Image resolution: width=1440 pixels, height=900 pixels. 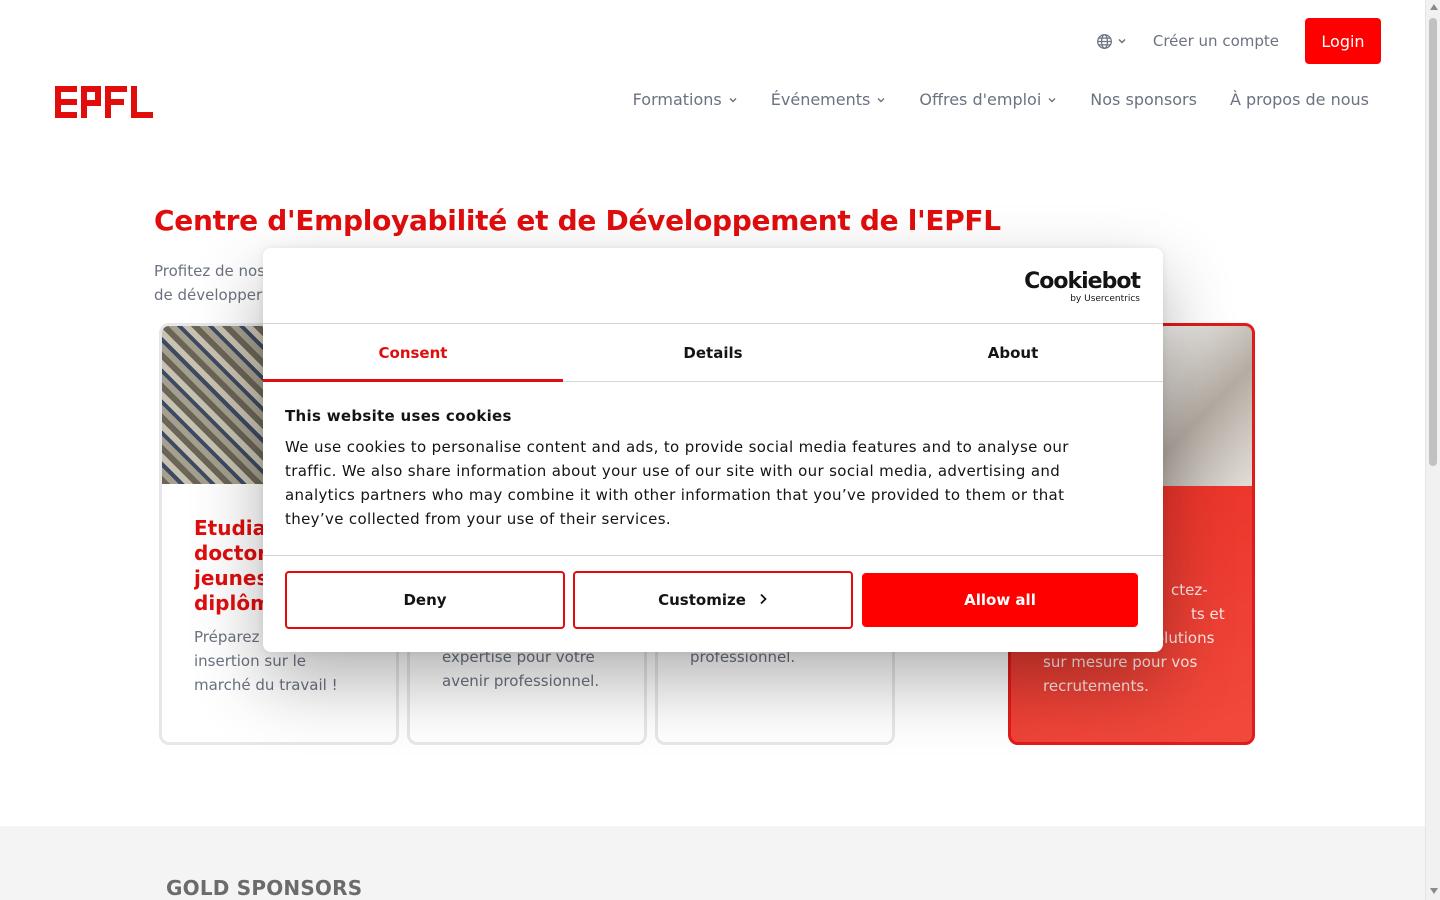 What do you see at coordinates (820, 99) in the screenshot?
I see `nav-label: Événements` at bounding box center [820, 99].